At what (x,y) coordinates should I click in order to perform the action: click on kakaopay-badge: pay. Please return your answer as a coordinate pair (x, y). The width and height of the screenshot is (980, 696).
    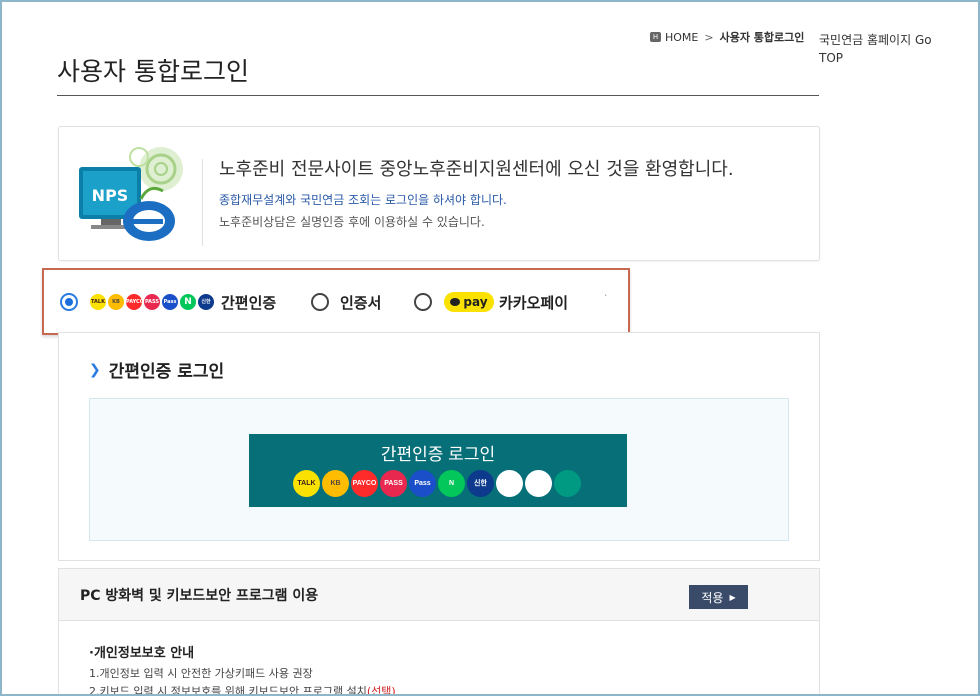
    Looking at the image, I should click on (469, 302).